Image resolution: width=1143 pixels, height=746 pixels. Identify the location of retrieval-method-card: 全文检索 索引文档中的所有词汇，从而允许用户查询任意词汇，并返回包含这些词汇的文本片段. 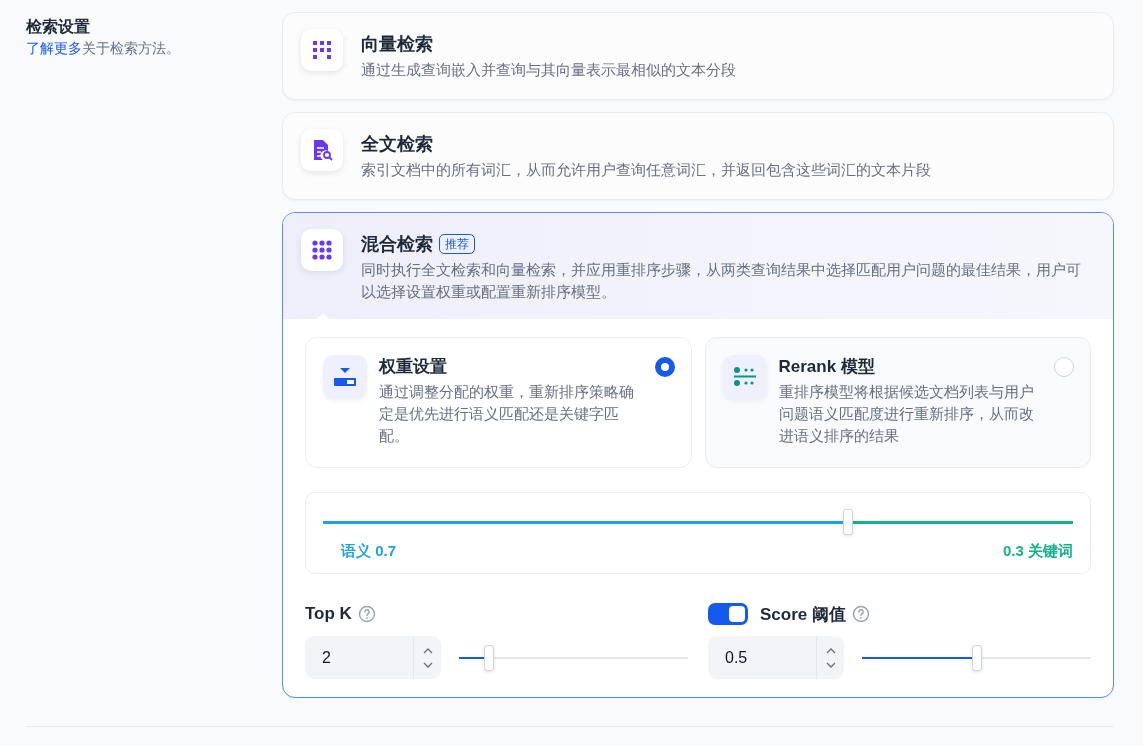
(698, 156).